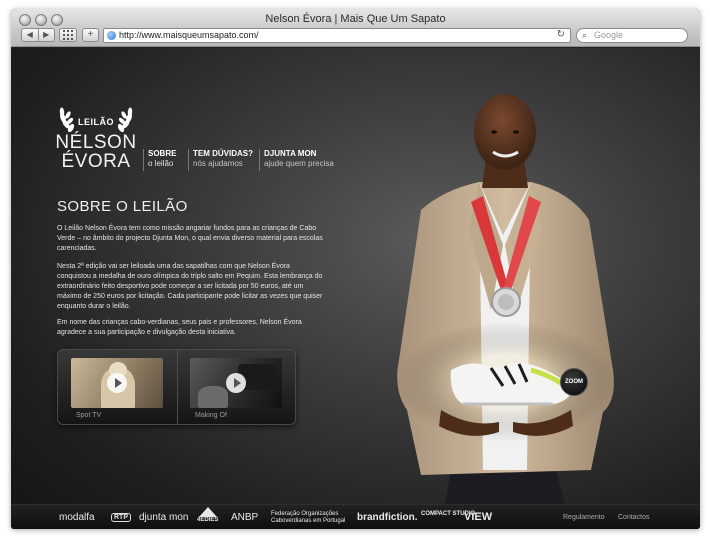  Describe the element at coordinates (634, 517) in the screenshot. I see `contactos-link: Contactos` at that location.